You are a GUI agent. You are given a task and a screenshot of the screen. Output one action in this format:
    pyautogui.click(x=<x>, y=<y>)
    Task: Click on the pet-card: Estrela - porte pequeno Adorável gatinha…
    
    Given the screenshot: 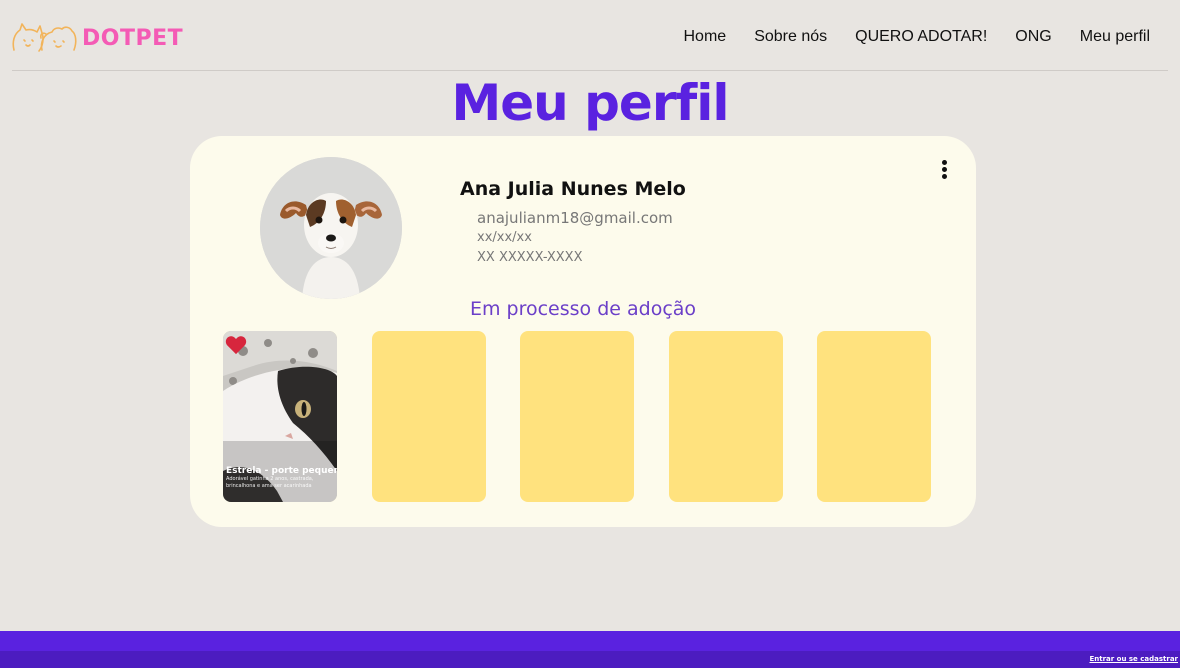 What is the action you would take?
    pyautogui.click(x=280, y=416)
    